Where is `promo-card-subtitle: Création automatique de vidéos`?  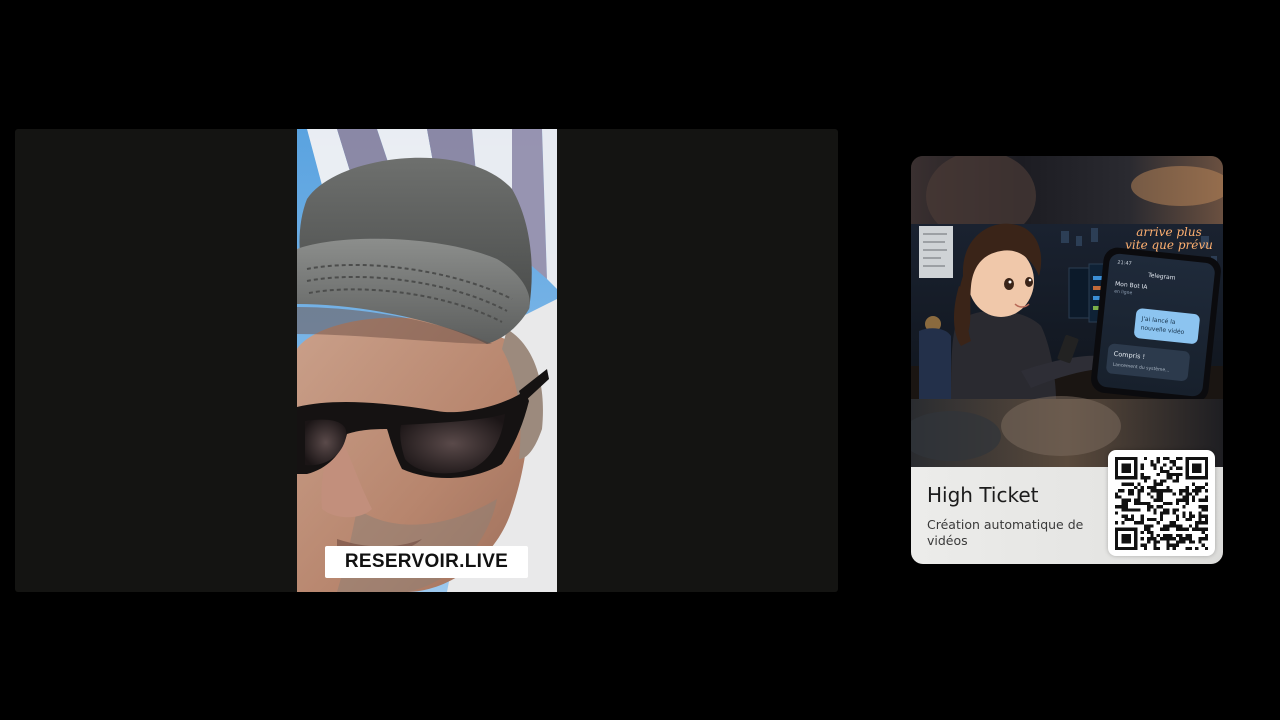 promo-card-subtitle: Création automatique de vidéos is located at coordinates (1005, 532).